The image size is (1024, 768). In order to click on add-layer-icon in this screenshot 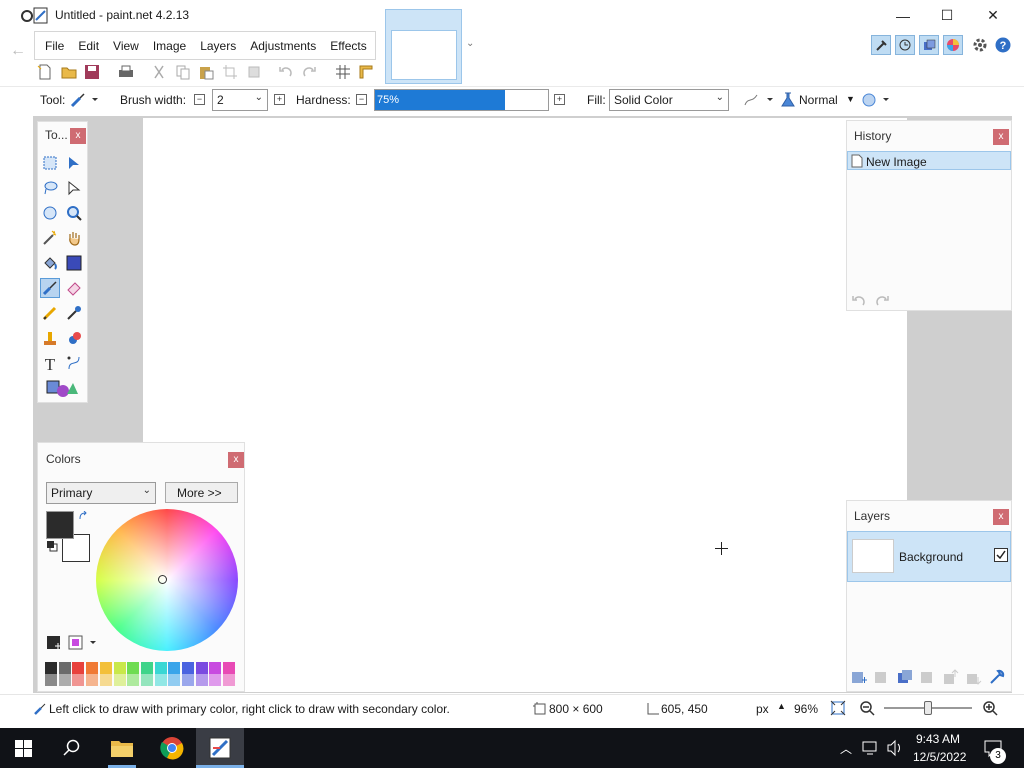, I will do `click(859, 677)`.